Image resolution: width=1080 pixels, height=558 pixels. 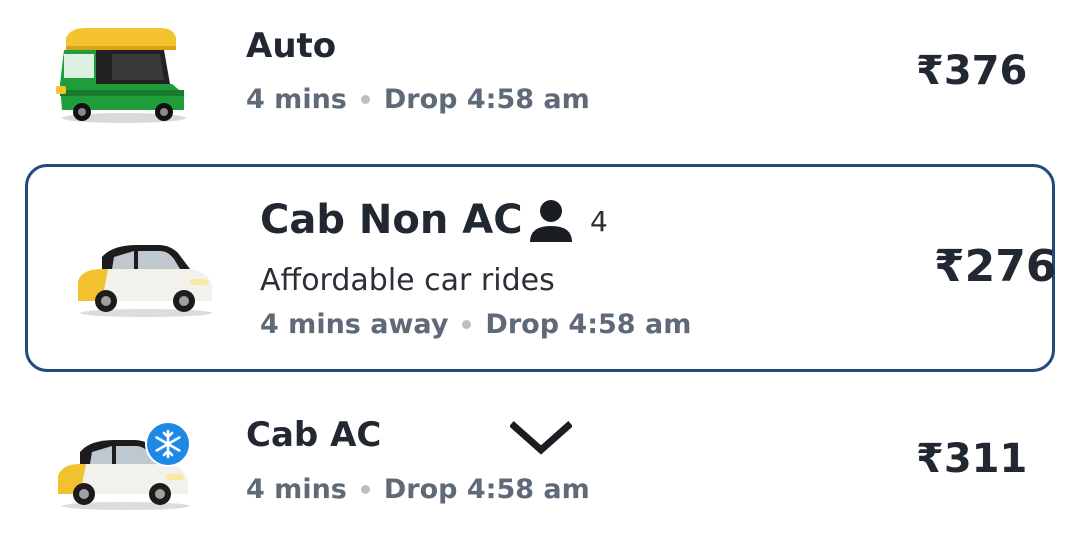 What do you see at coordinates (407, 280) in the screenshot?
I see `ride-description: Affordable car rides` at bounding box center [407, 280].